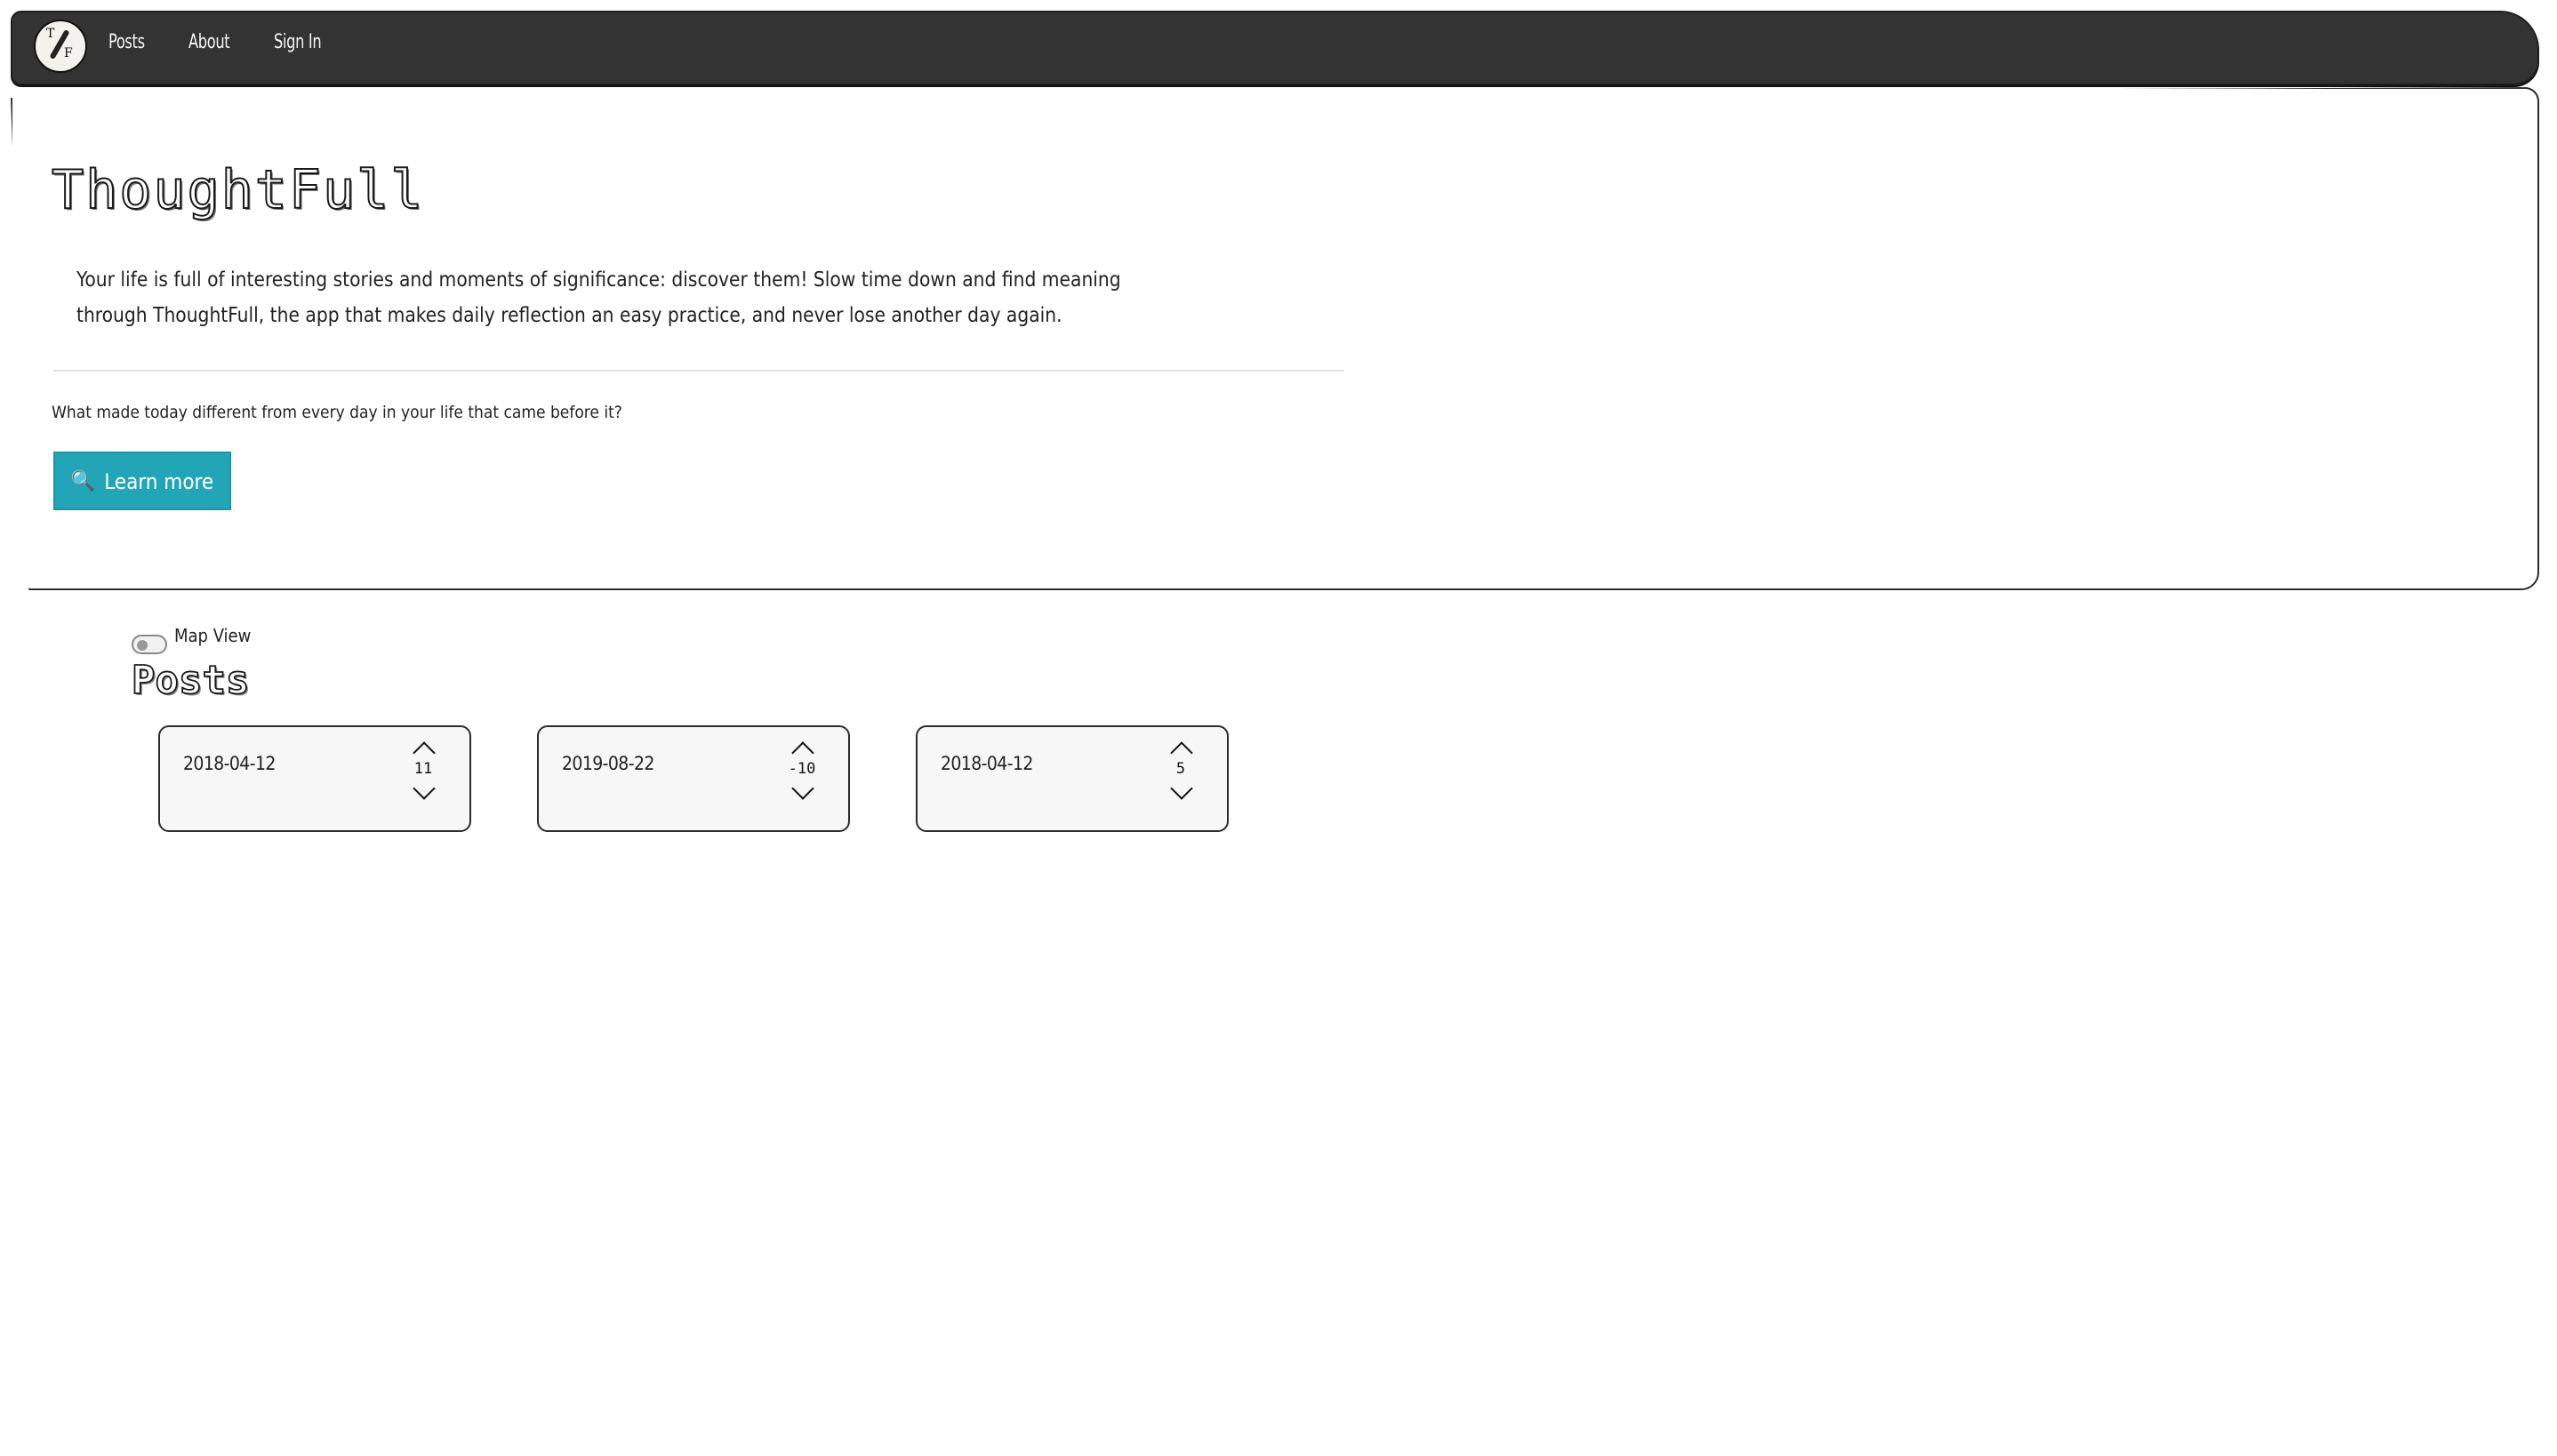 The width and height of the screenshot is (2557, 1456). I want to click on learn-more-button: 🔍 Learn more, so click(142, 481).